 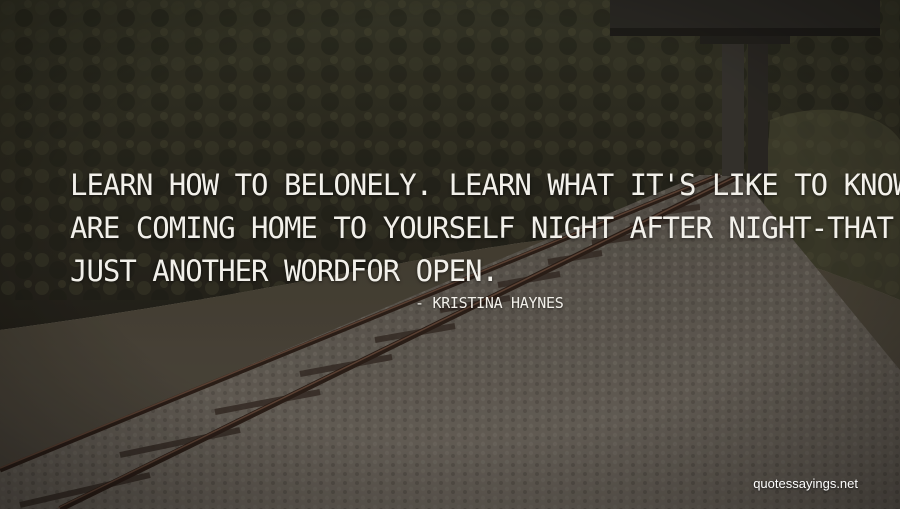 What do you see at coordinates (284, 271) in the screenshot?
I see `quote-line-3: JUST ANOTHER WORDFOR OPEN.` at bounding box center [284, 271].